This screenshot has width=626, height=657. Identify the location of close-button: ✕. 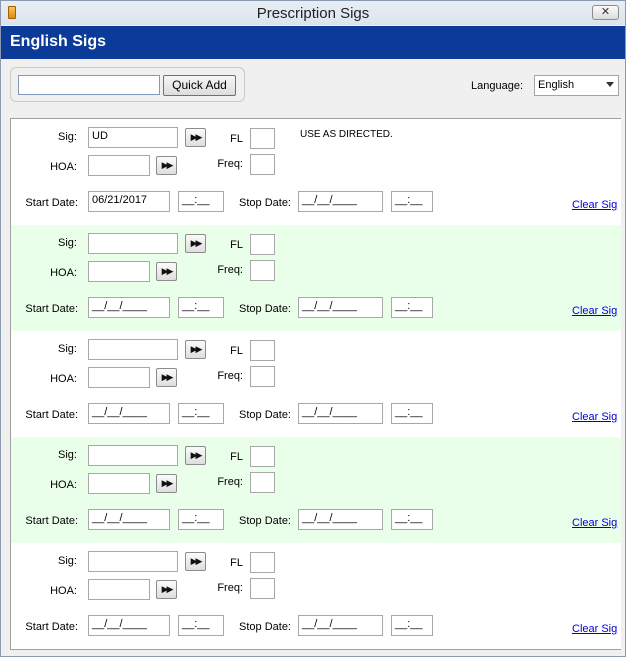
(605, 12).